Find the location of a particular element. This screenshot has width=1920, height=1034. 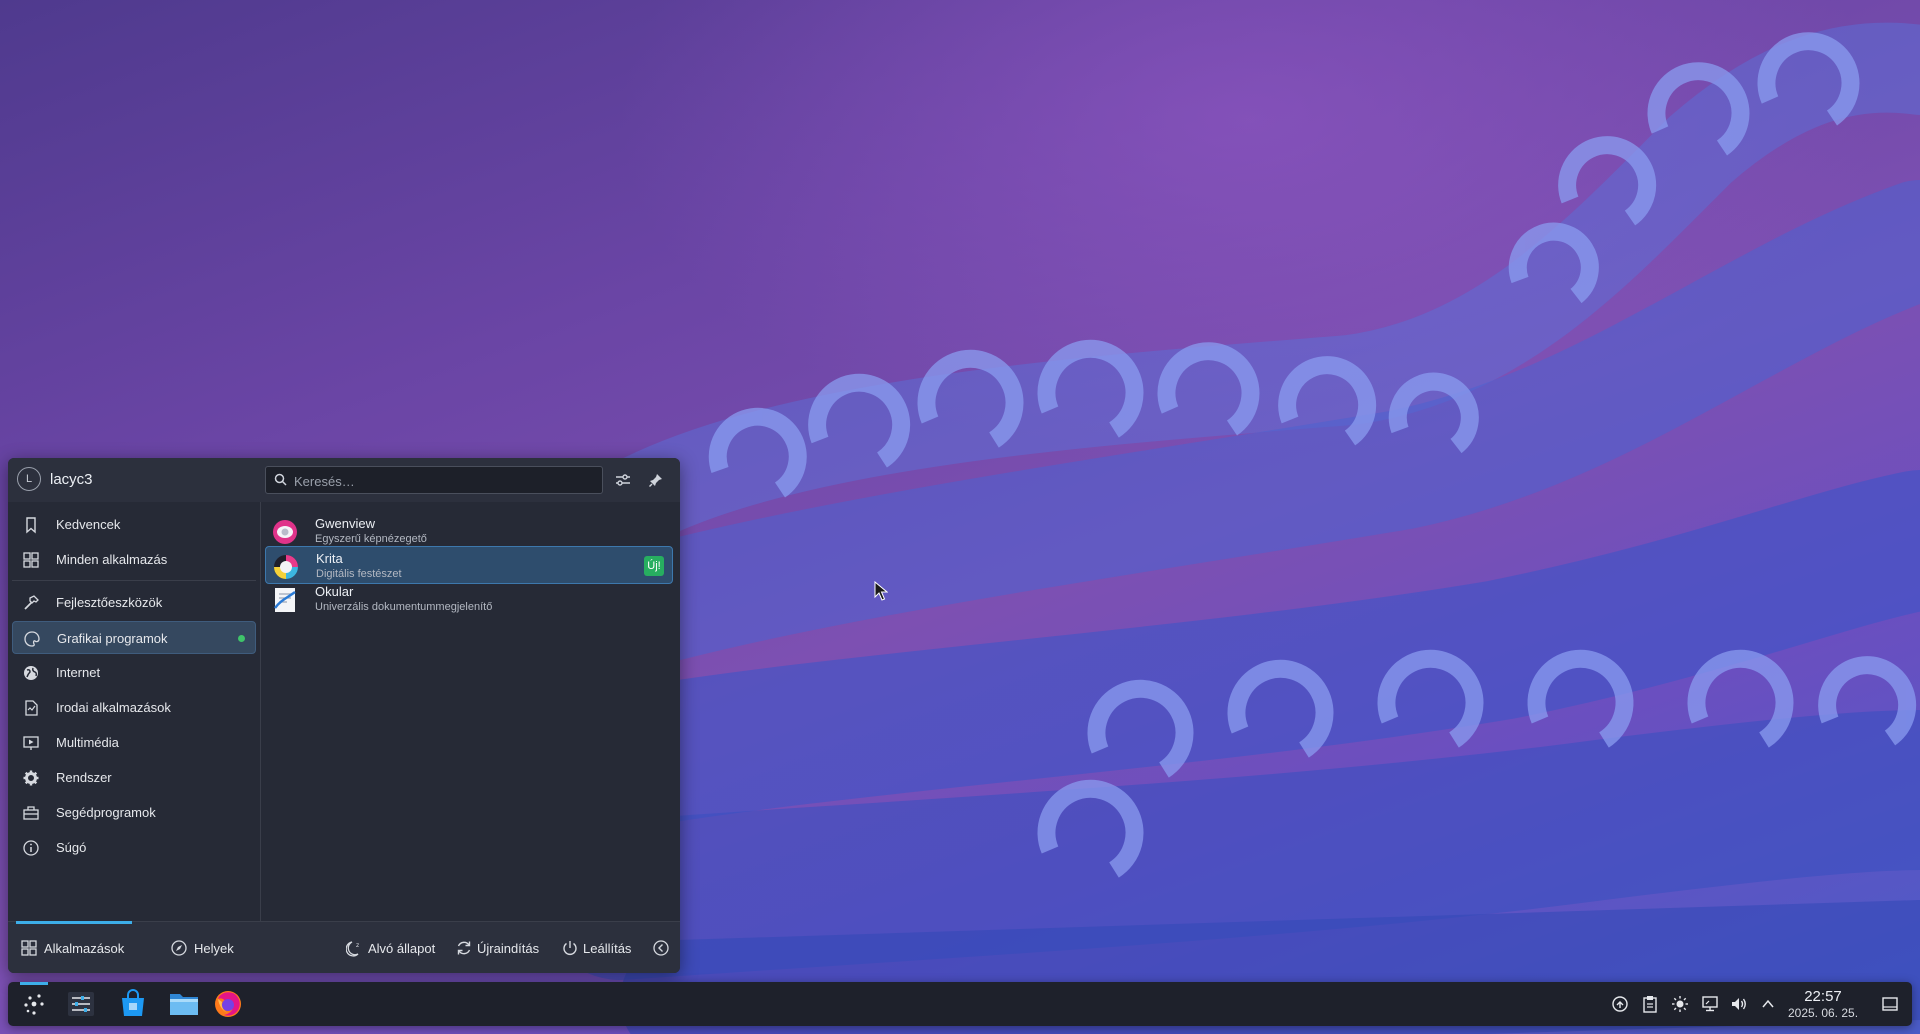

category-label: Multimédia is located at coordinates (87, 742).